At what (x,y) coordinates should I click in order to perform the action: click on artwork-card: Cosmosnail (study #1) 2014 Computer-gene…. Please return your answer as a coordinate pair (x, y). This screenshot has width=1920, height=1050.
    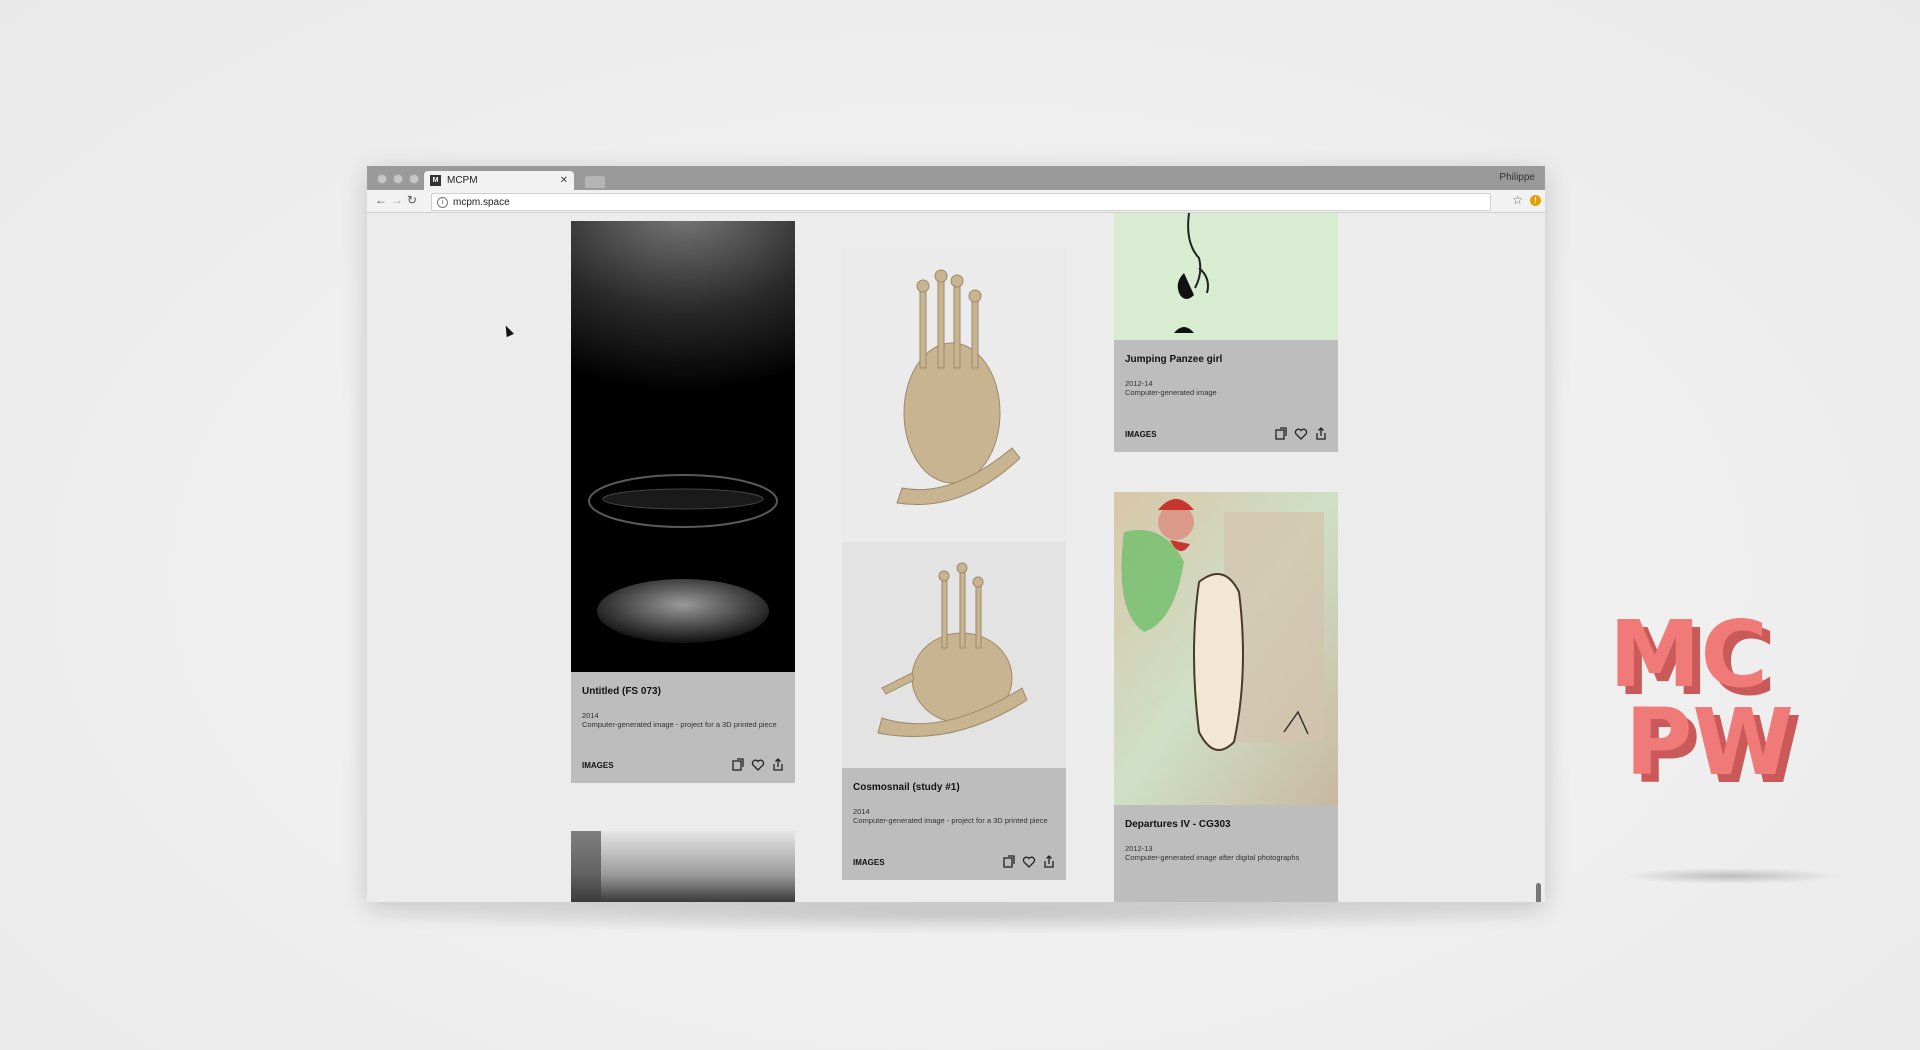
    Looking at the image, I should click on (954, 564).